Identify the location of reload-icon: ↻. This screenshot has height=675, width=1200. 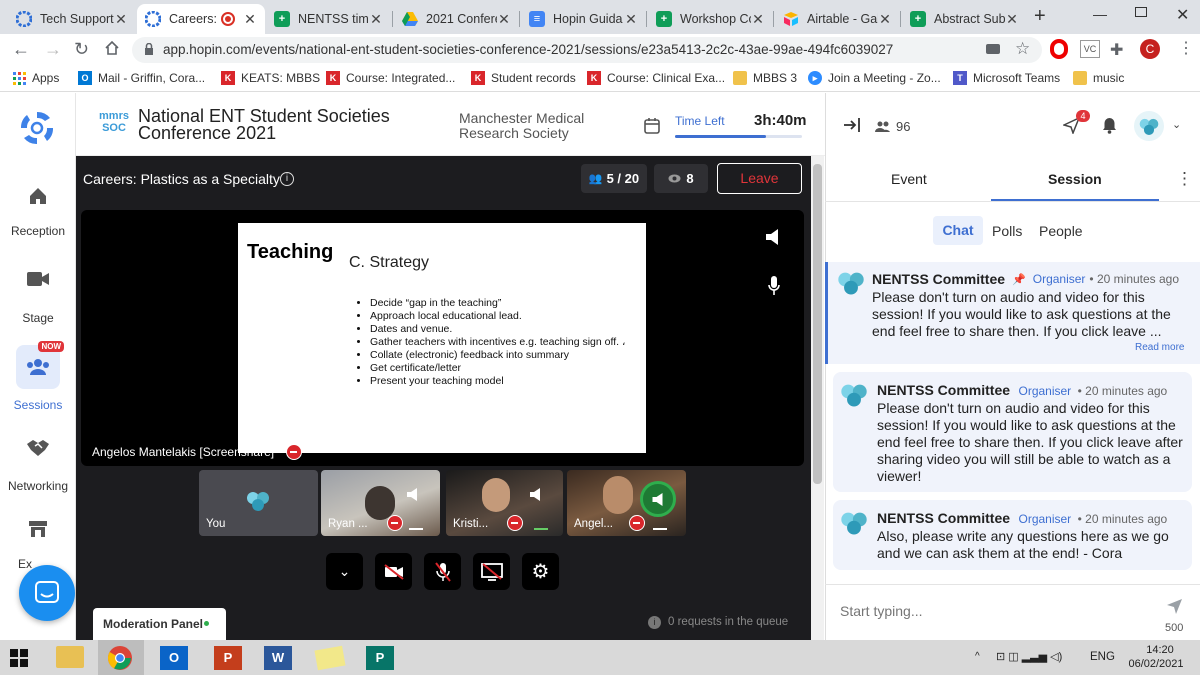
(81, 49).